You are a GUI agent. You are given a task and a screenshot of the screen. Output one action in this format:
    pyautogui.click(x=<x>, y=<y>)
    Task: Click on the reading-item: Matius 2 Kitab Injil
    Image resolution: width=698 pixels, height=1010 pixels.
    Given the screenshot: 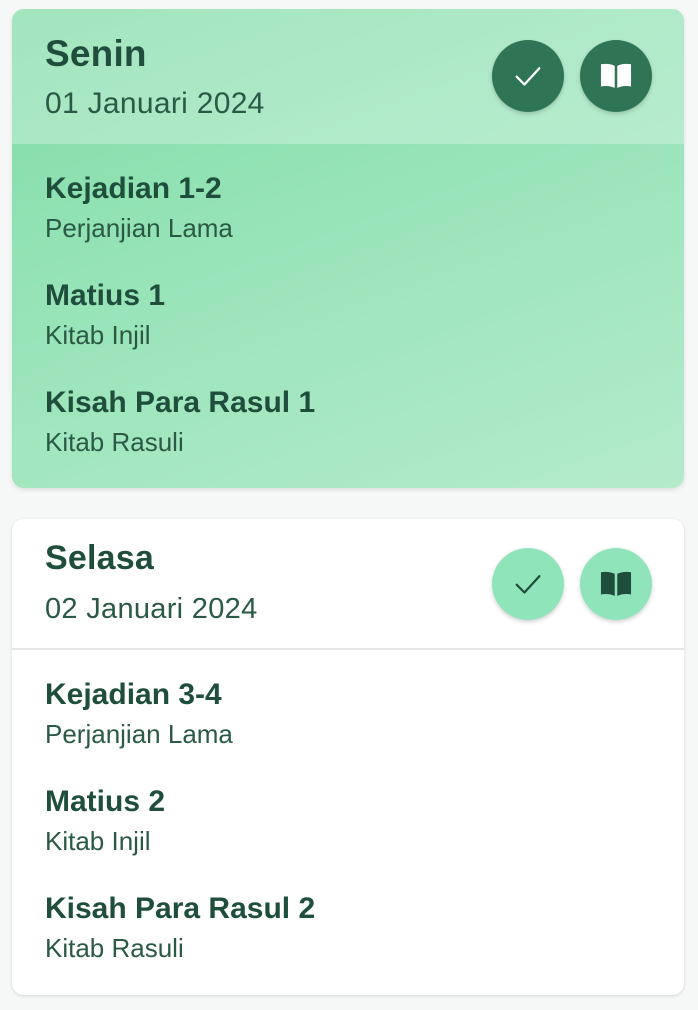 What is the action you would take?
    pyautogui.click(x=354, y=835)
    